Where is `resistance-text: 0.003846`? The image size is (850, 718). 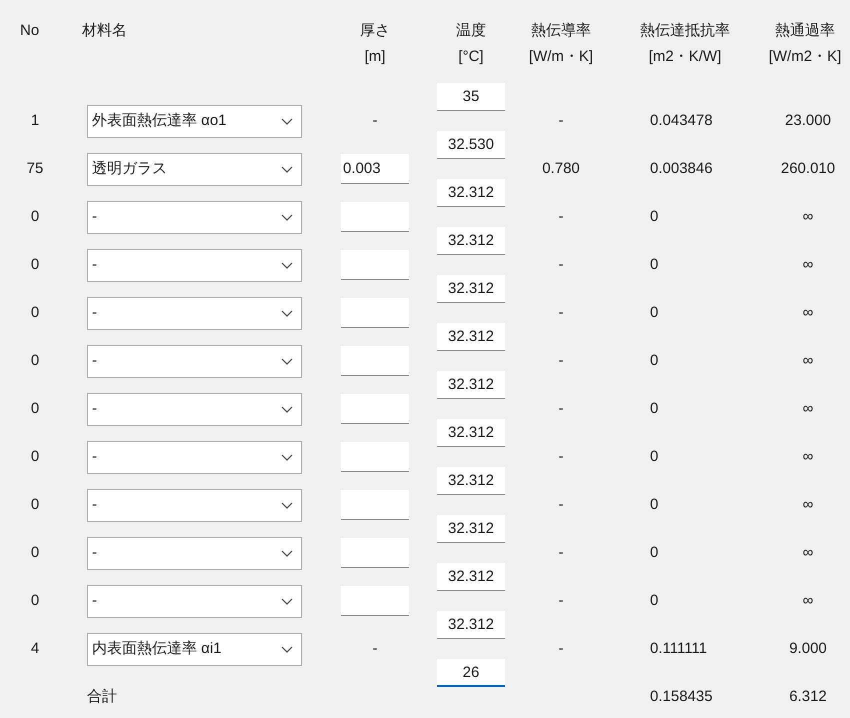
resistance-text: 0.003846 is located at coordinates (681, 168).